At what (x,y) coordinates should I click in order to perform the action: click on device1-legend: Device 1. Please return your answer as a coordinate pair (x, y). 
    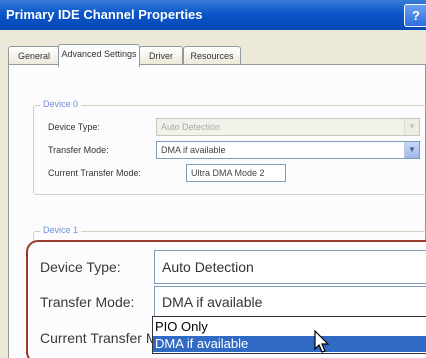
    Looking at the image, I should click on (61, 230).